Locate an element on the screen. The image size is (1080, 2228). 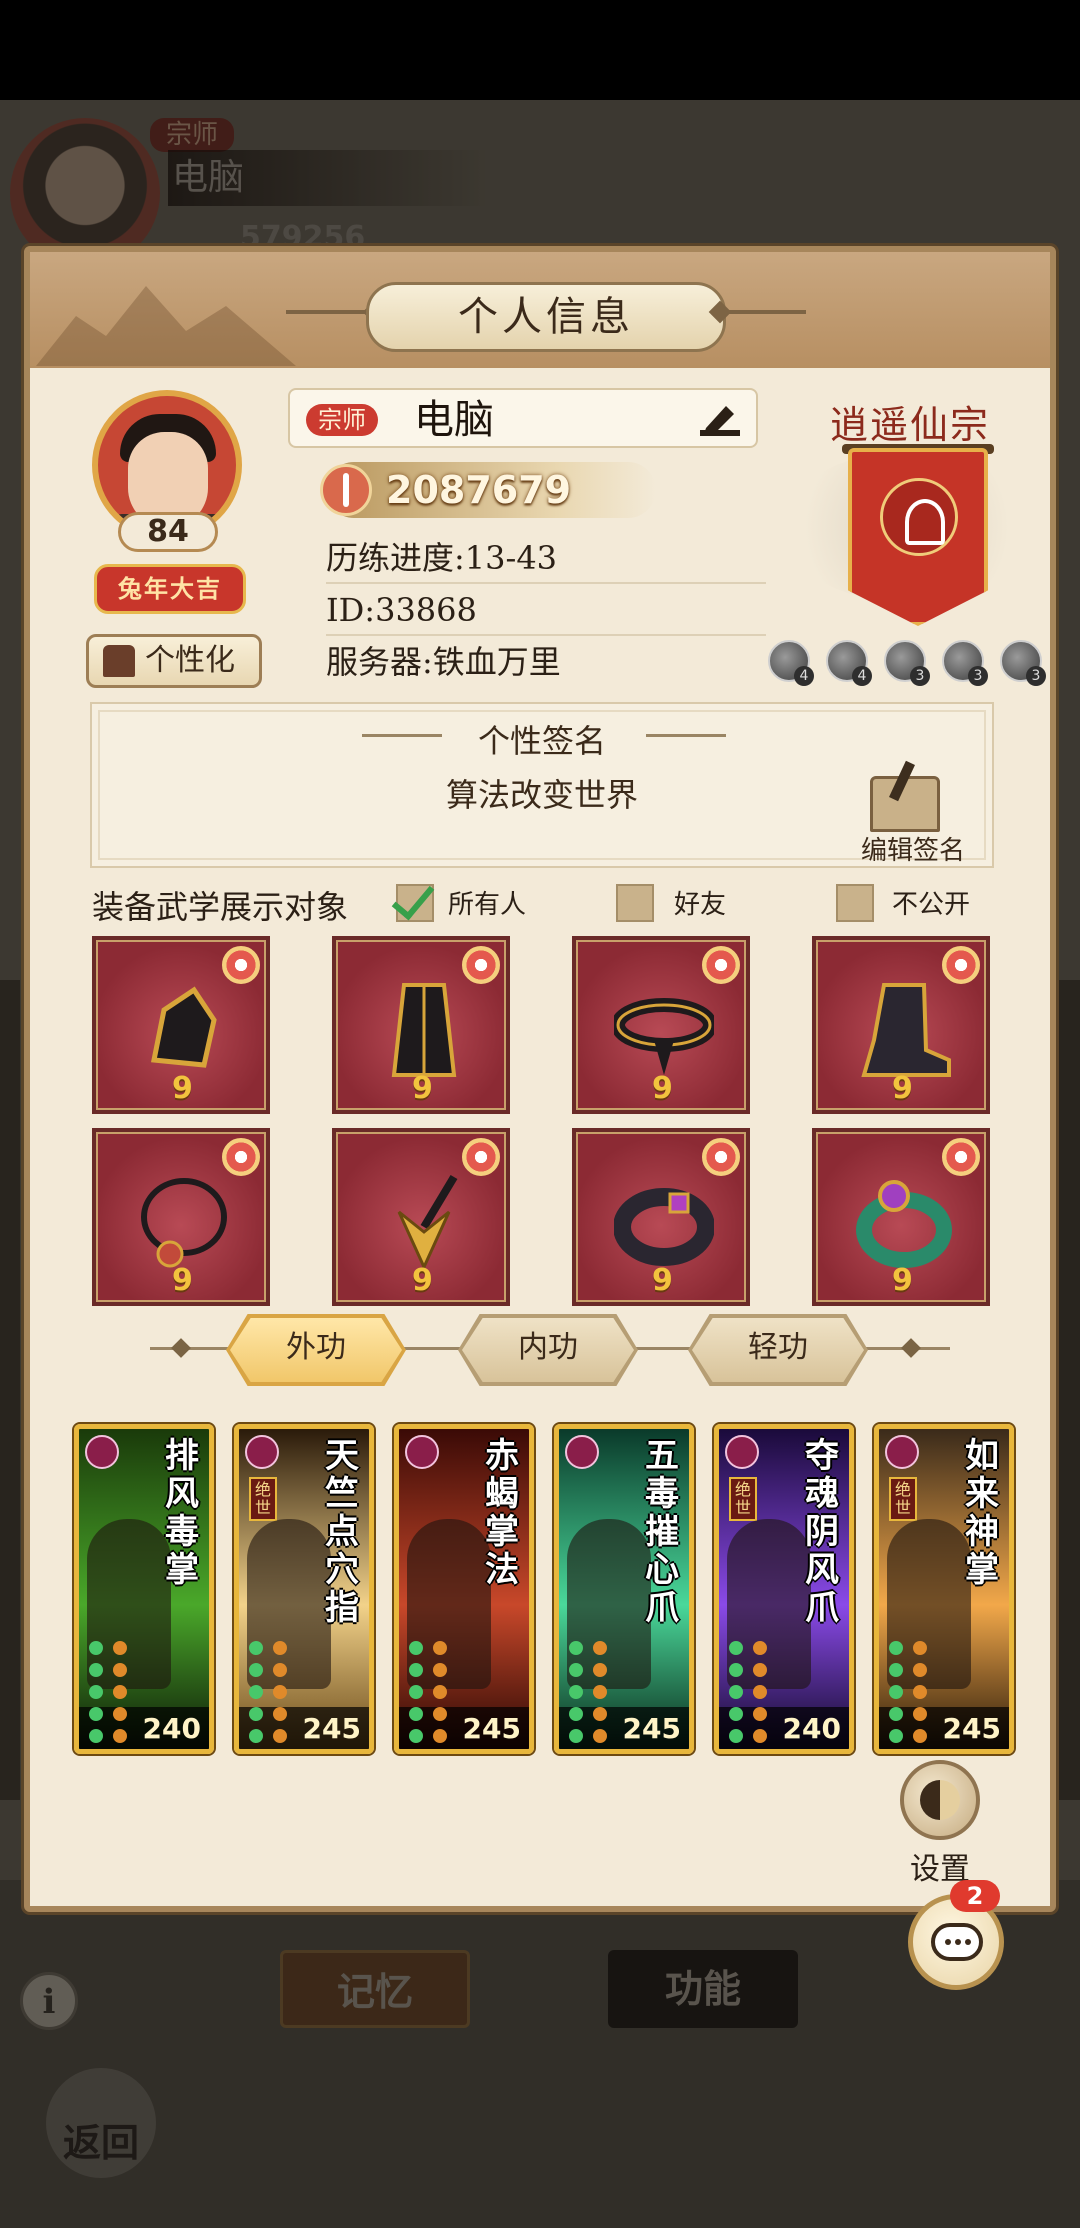
edit-signature-icon is located at coordinates (905, 804).